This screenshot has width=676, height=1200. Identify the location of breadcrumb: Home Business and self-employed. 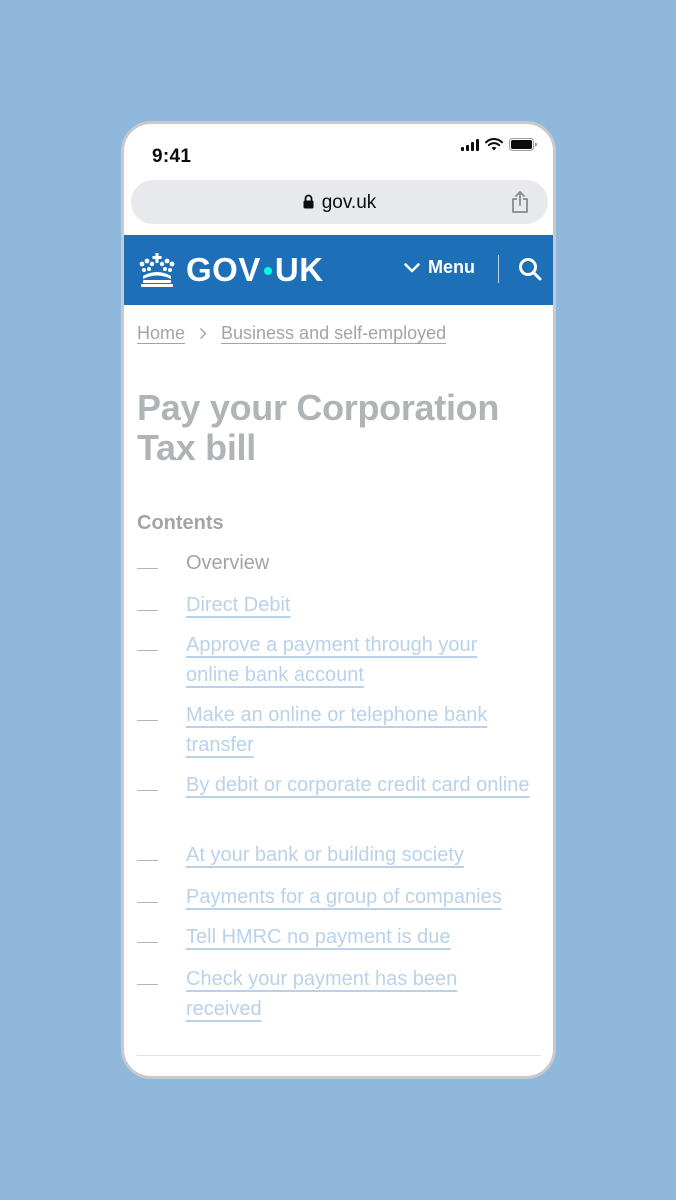
(291, 333).